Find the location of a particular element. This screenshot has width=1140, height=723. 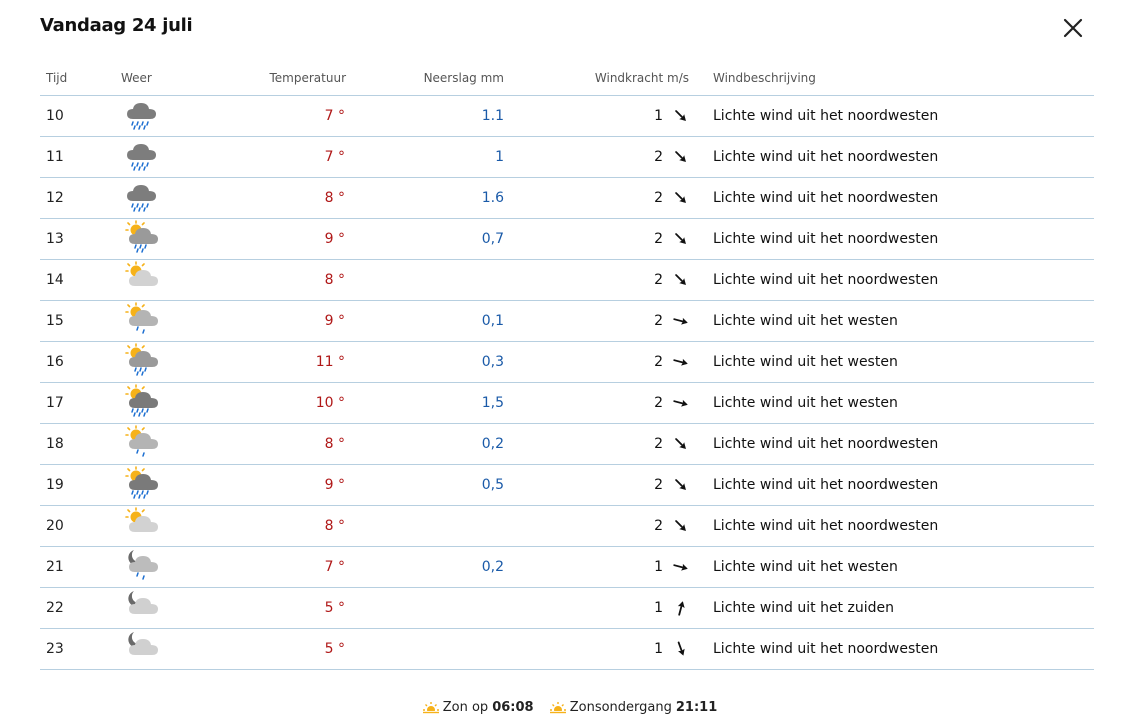

row-precipitation: 0,7 is located at coordinates (425, 239).